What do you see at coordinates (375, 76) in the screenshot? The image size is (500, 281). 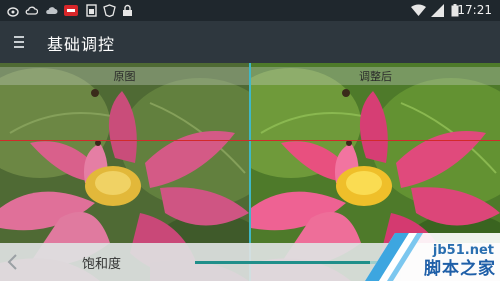 I see `adjusted-label: 调整后` at bounding box center [375, 76].